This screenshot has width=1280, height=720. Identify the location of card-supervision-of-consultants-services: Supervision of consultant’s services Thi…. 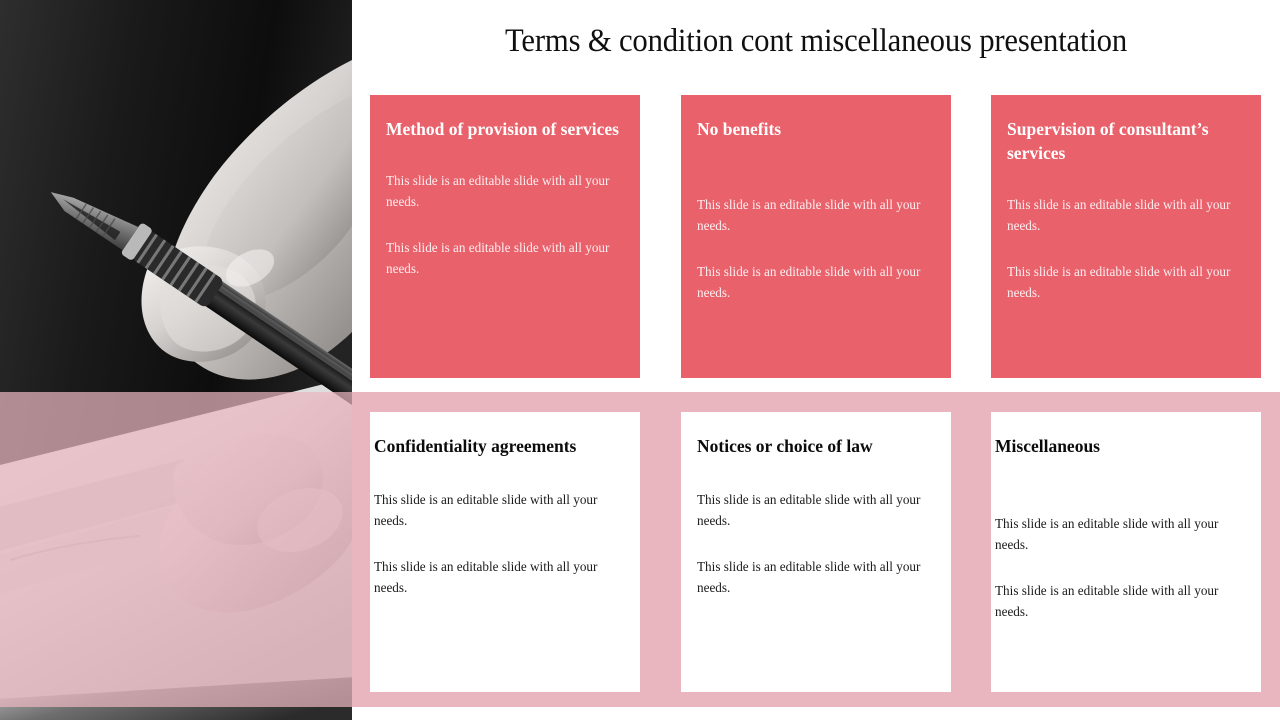
(1126, 236).